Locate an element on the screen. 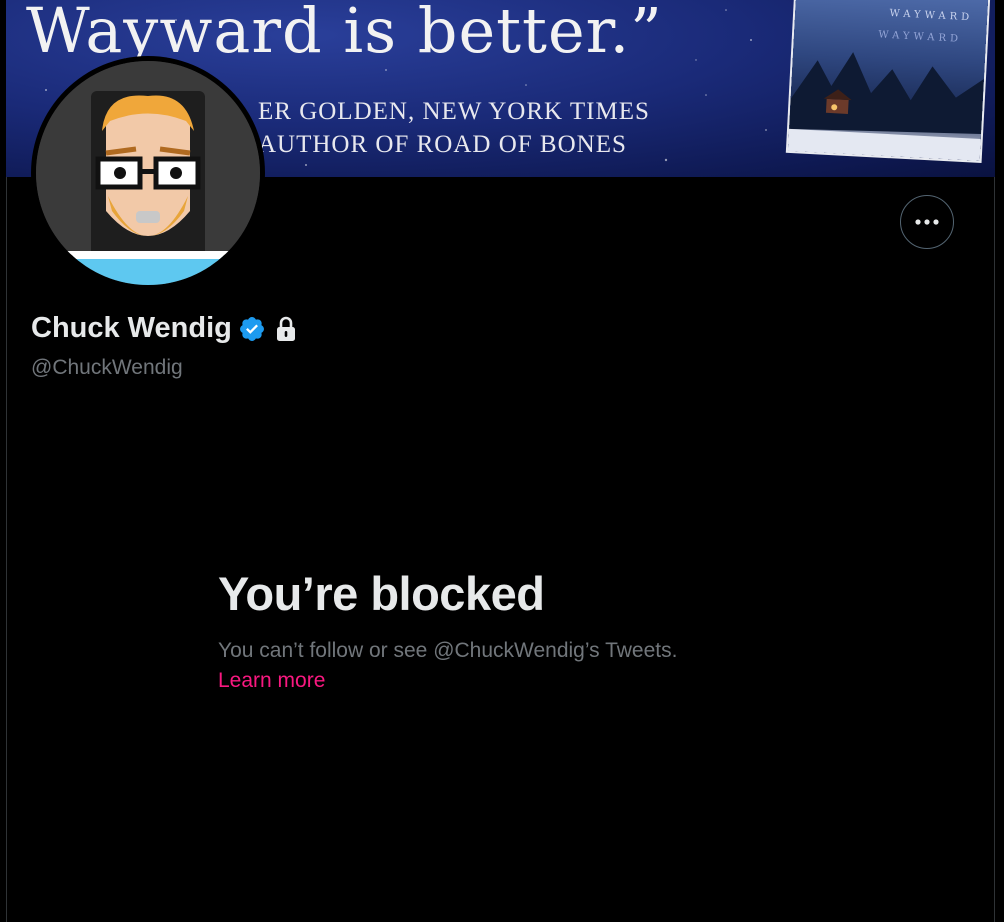 This screenshot has height=922, width=1004. avatar-illustration is located at coordinates (148, 173).